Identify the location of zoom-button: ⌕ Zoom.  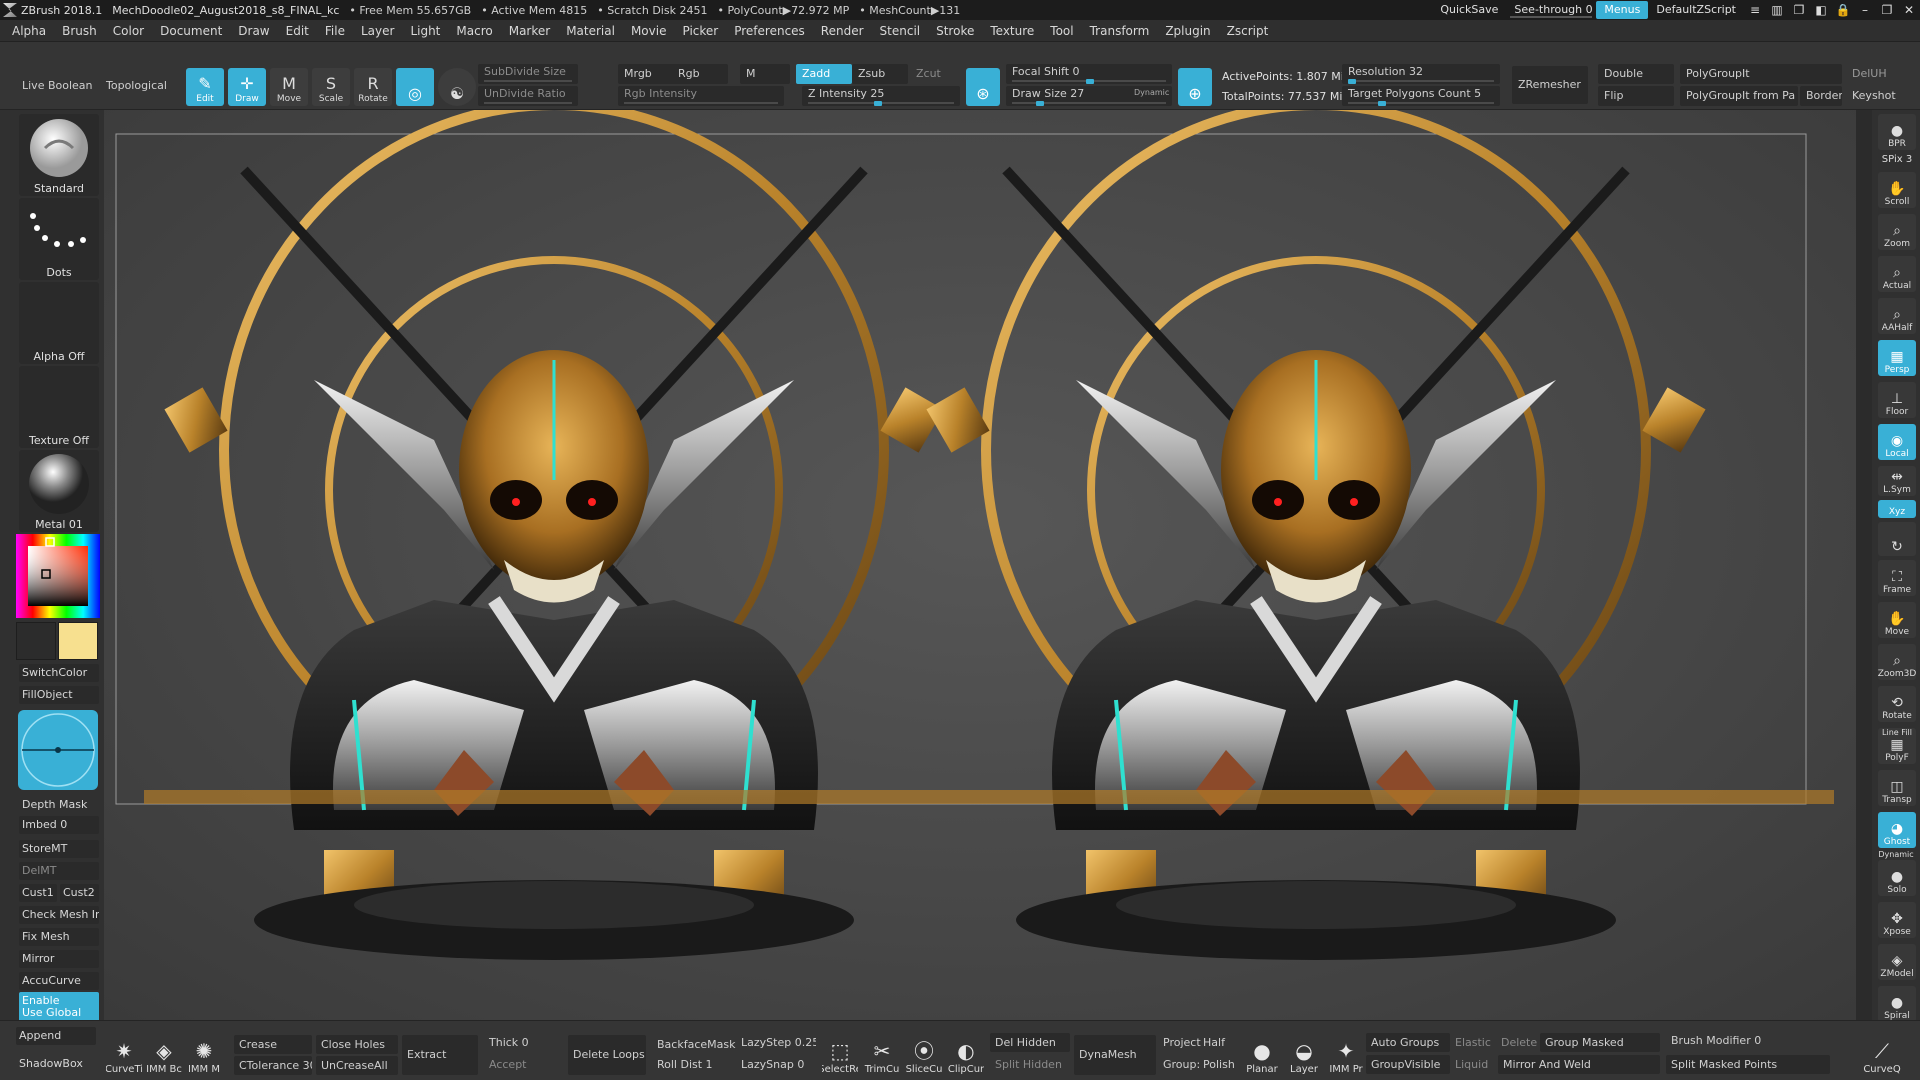
(1897, 232).